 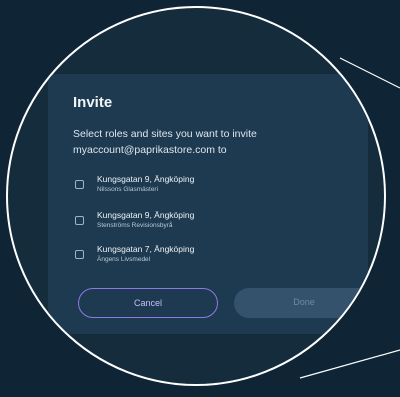 What do you see at coordinates (150, 150) in the screenshot?
I see `intro-line-2: myaccount@paprikastore.com to` at bounding box center [150, 150].